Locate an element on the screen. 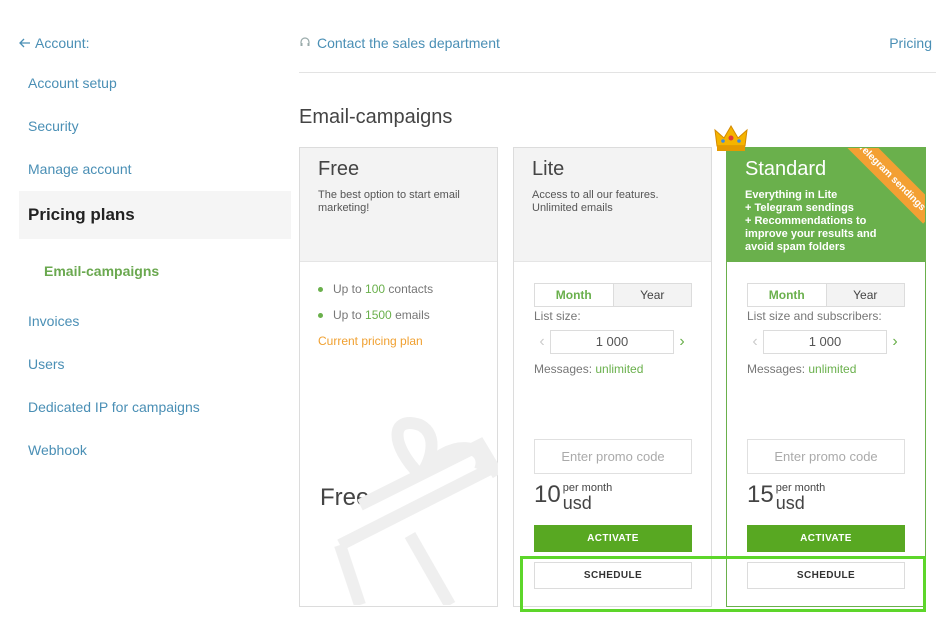  sidebar-item-account-setup: Account setup is located at coordinates (72, 83).